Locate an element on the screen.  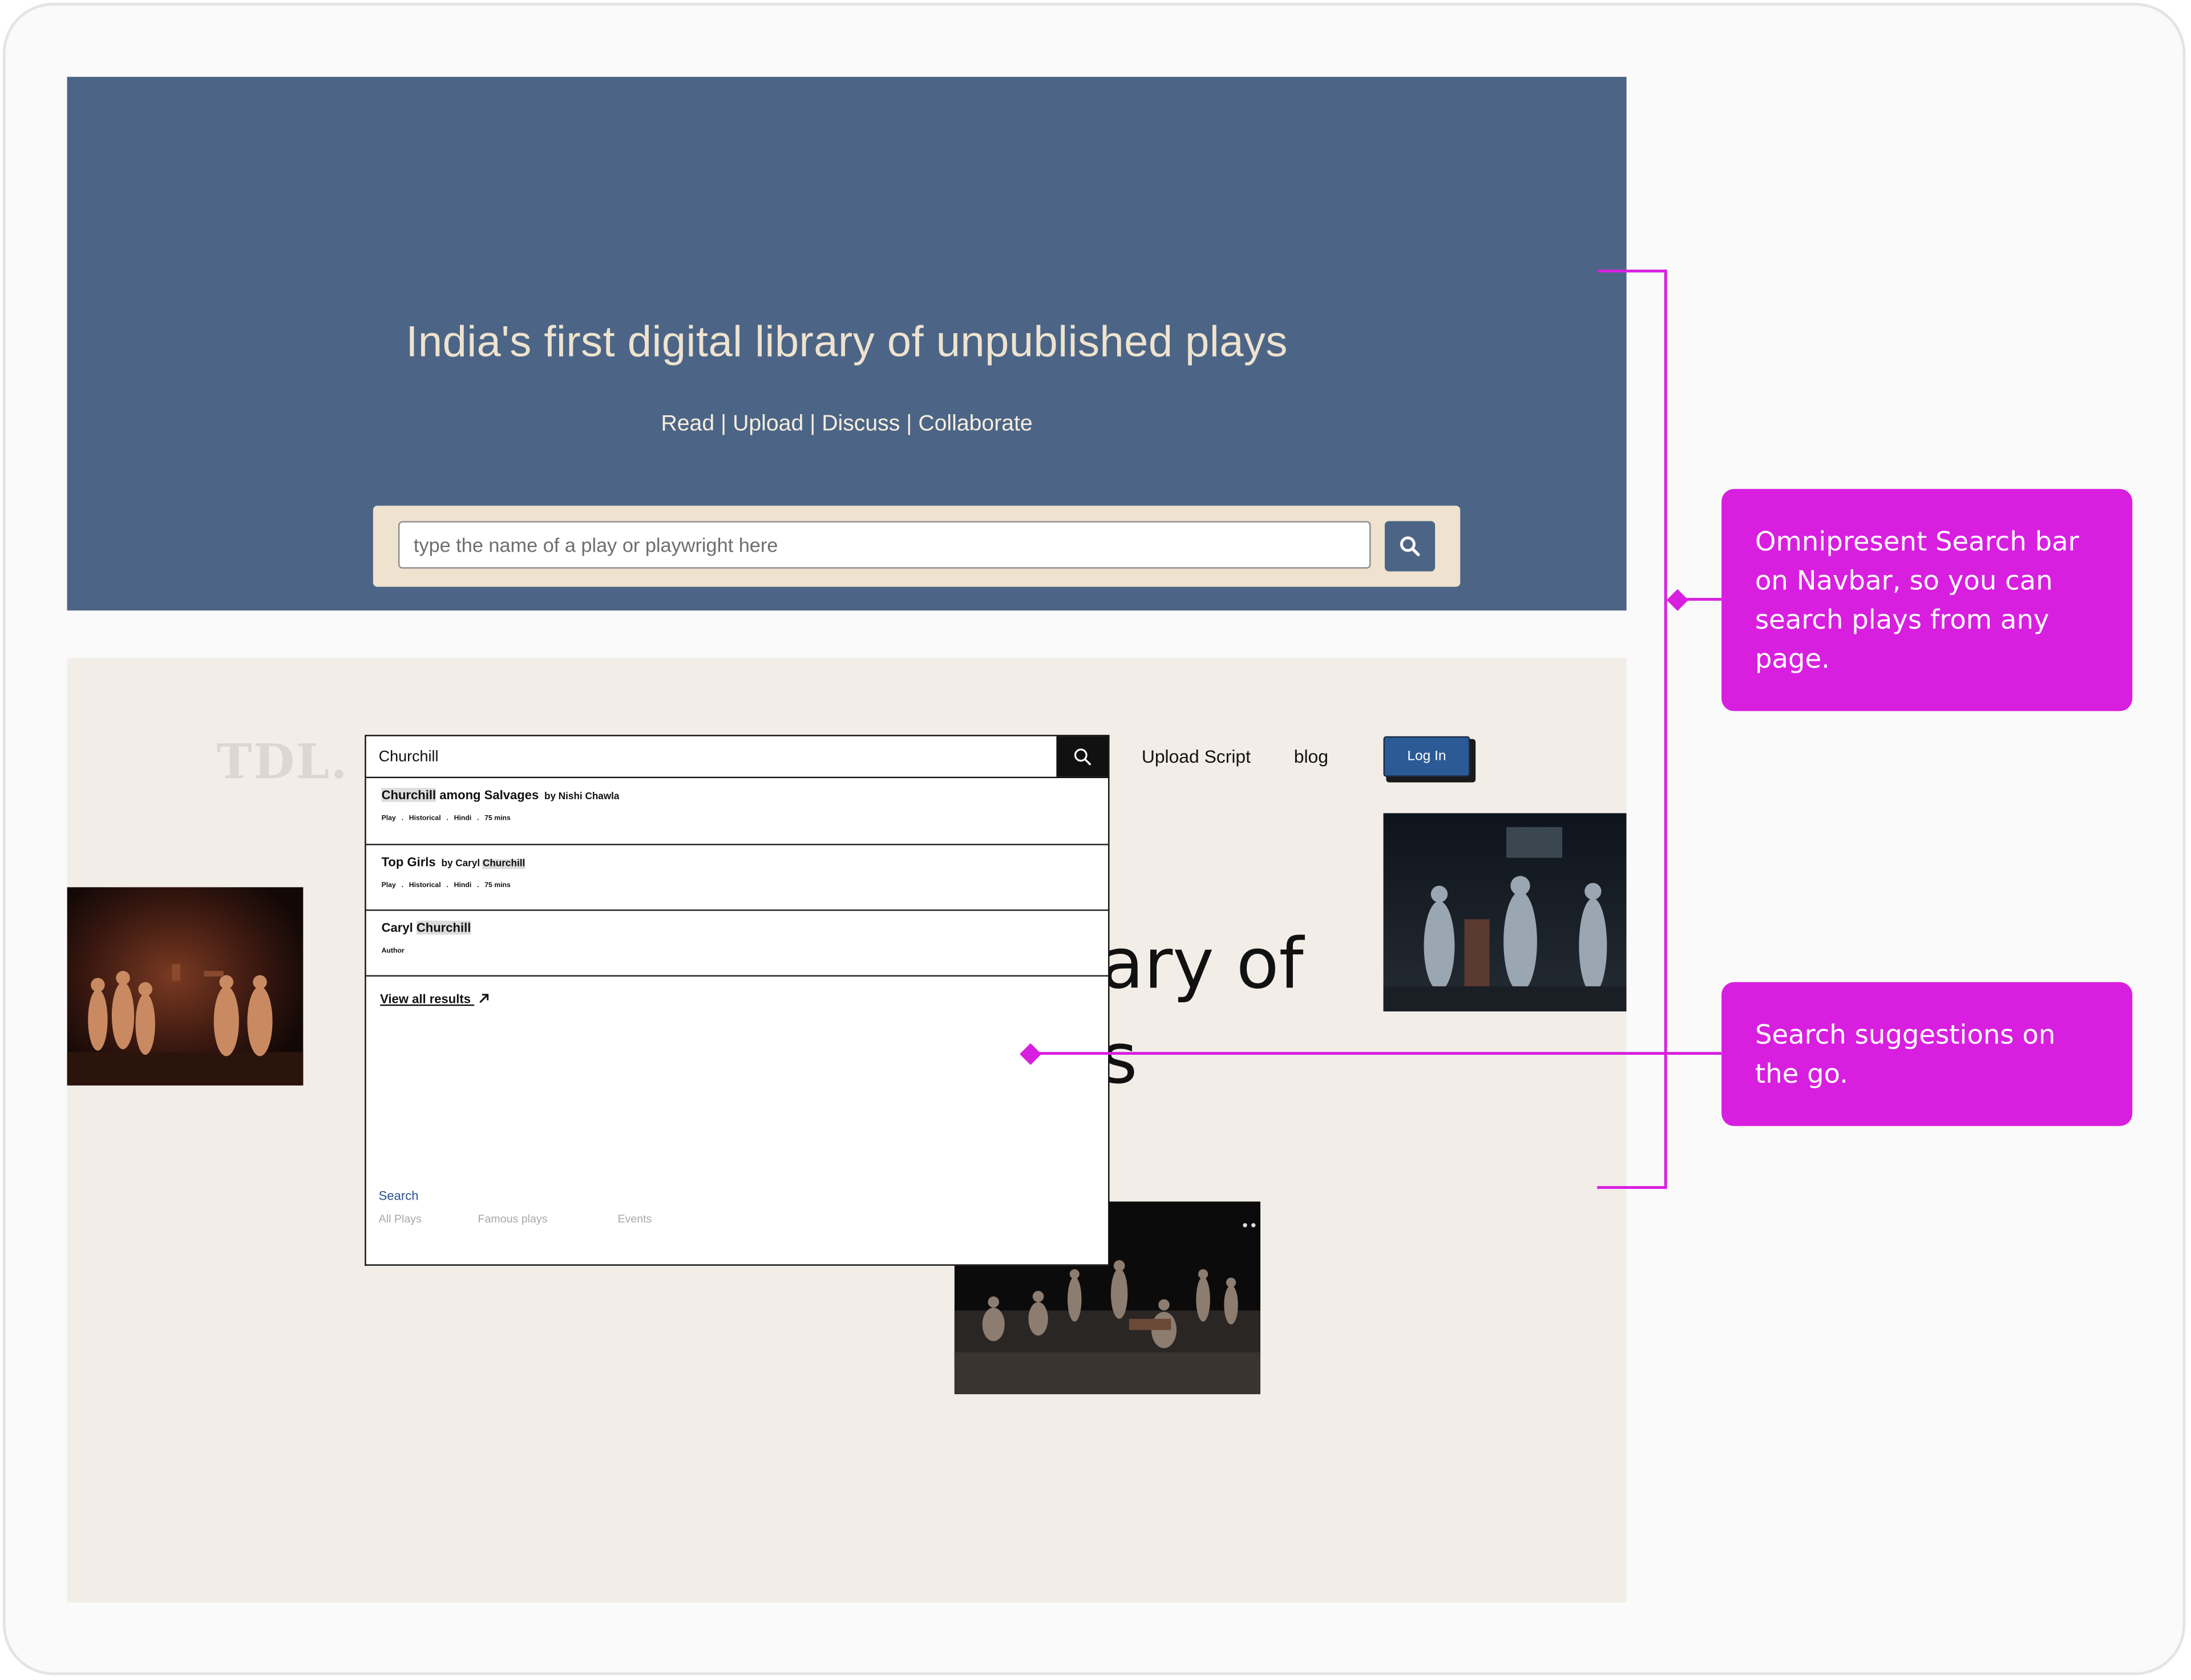
suggestion-item: Caryl Churchill Author is located at coordinates (737, 944).